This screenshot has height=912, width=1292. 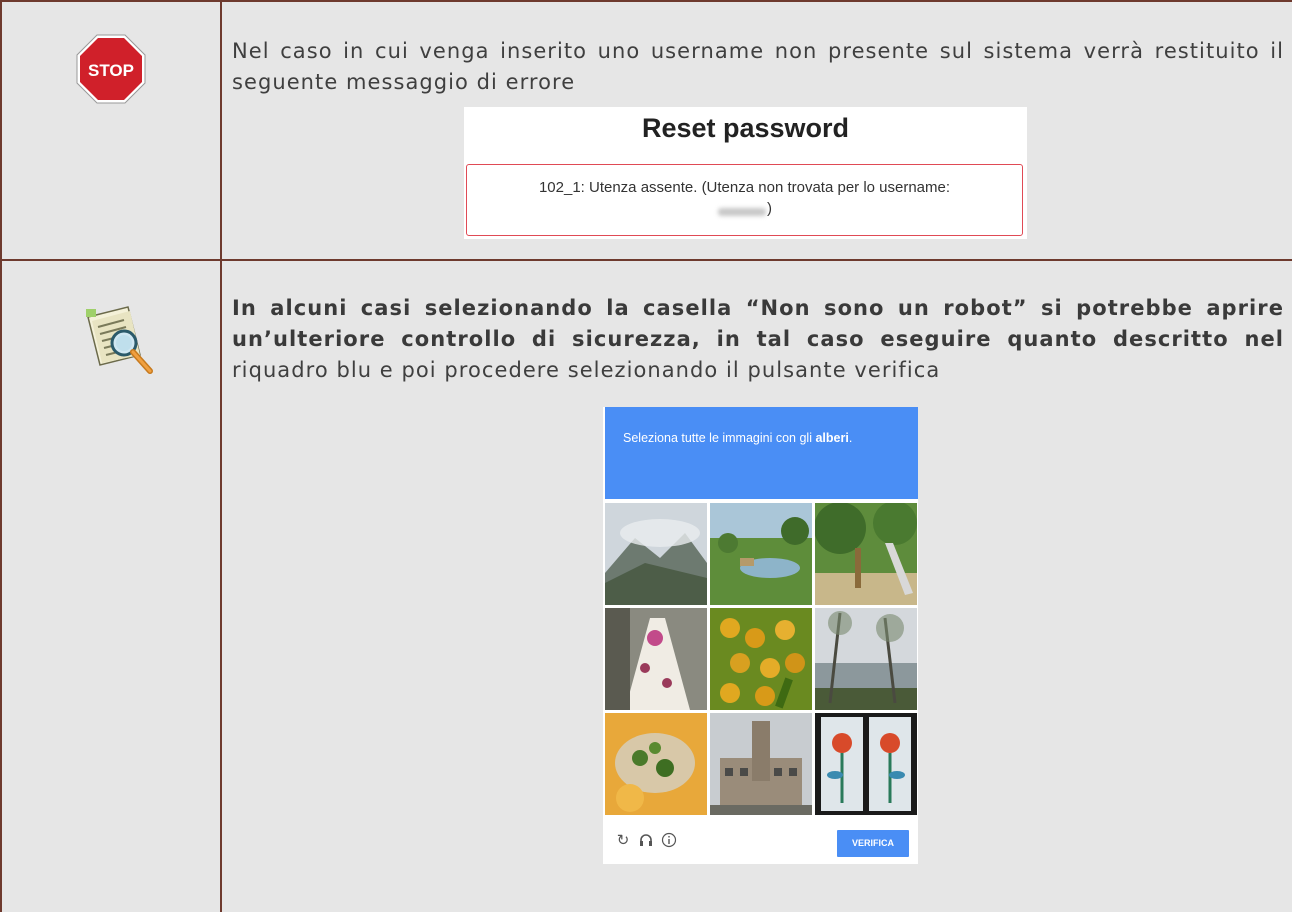 I want to click on headphones-icon, so click(x=646, y=840).